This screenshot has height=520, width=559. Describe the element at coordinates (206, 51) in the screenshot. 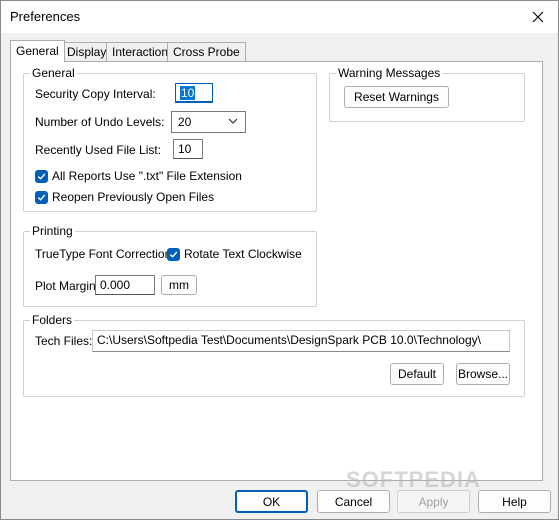

I see `tab-cross-probe: Cross Probe` at that location.